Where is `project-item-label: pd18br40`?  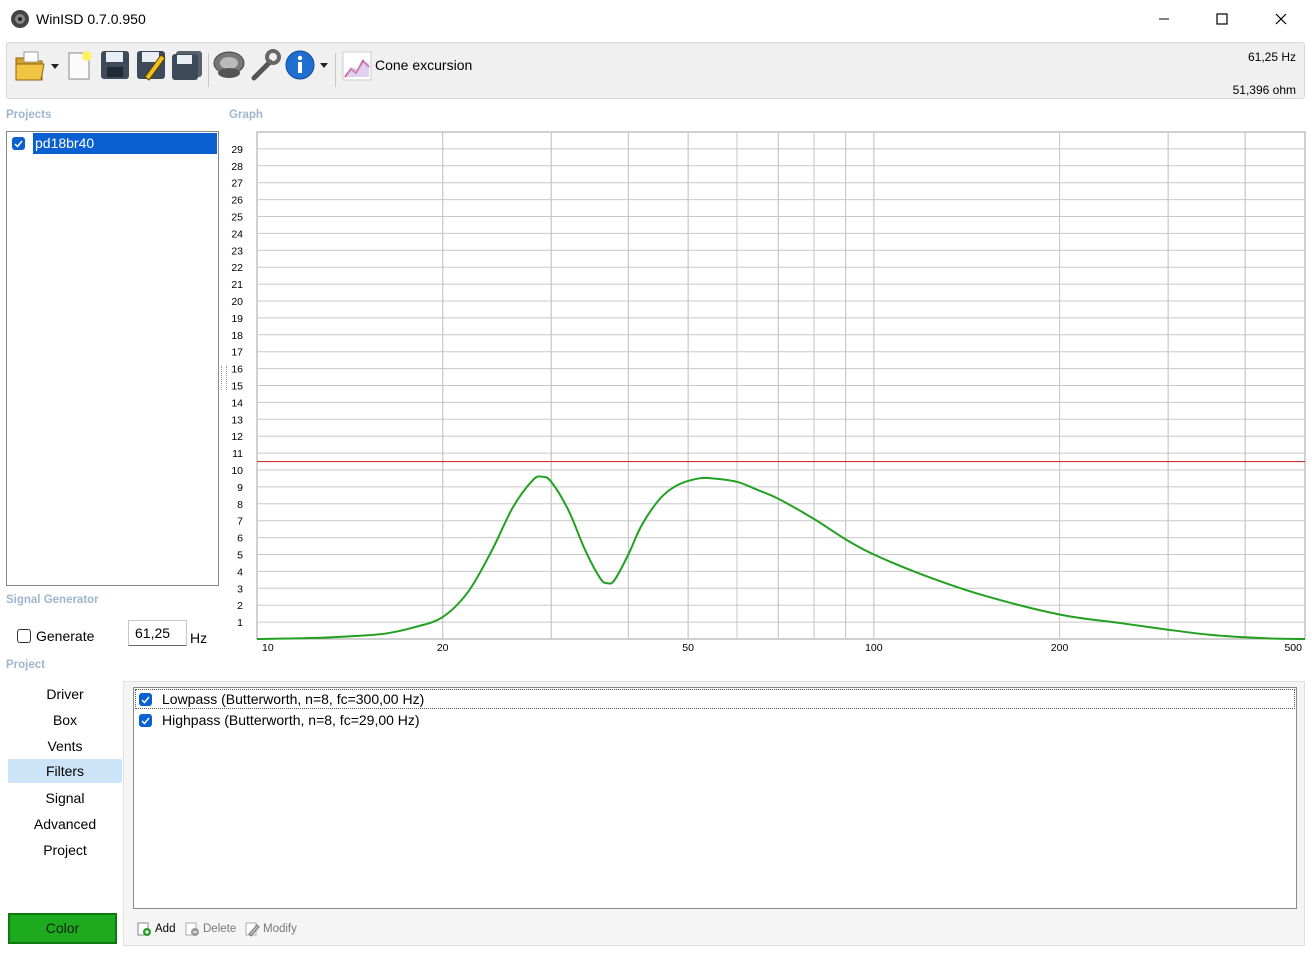
project-item-label: pd18br40 is located at coordinates (64, 143).